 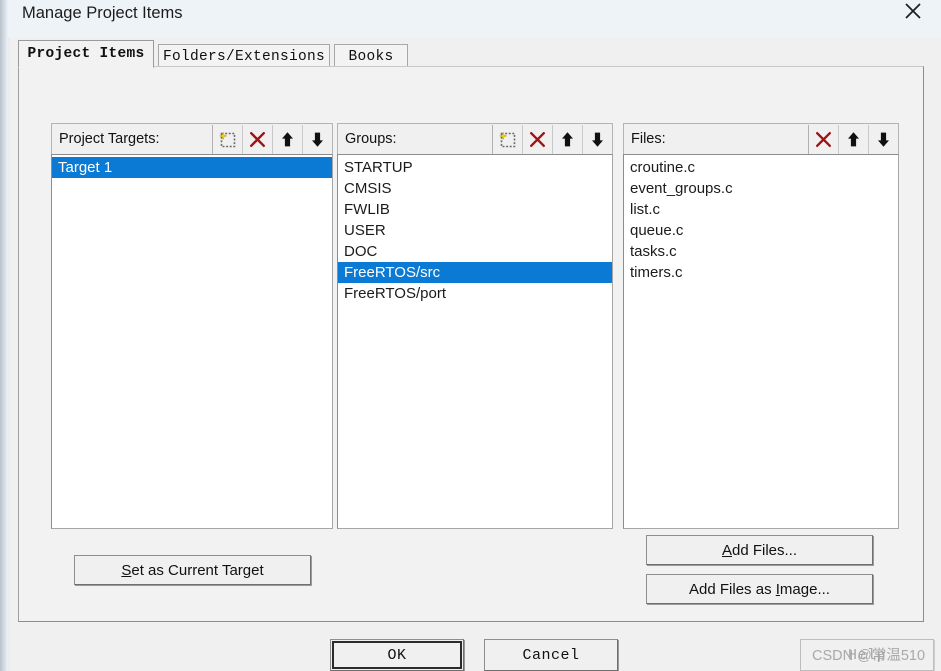 What do you see at coordinates (192, 138) in the screenshot?
I see `project-targets-header: Project Targets:` at bounding box center [192, 138].